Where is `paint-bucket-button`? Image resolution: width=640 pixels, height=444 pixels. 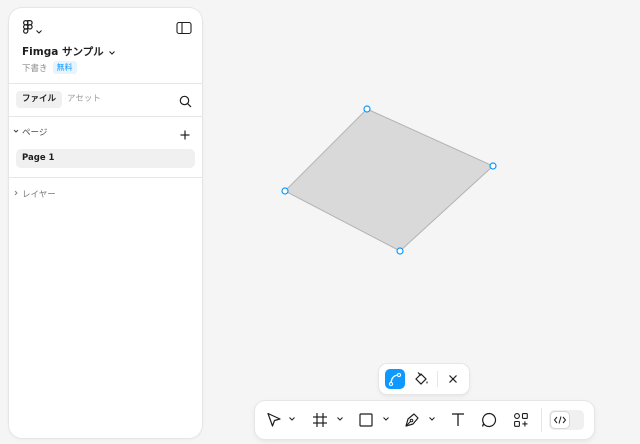 paint-bucket-button is located at coordinates (421, 379).